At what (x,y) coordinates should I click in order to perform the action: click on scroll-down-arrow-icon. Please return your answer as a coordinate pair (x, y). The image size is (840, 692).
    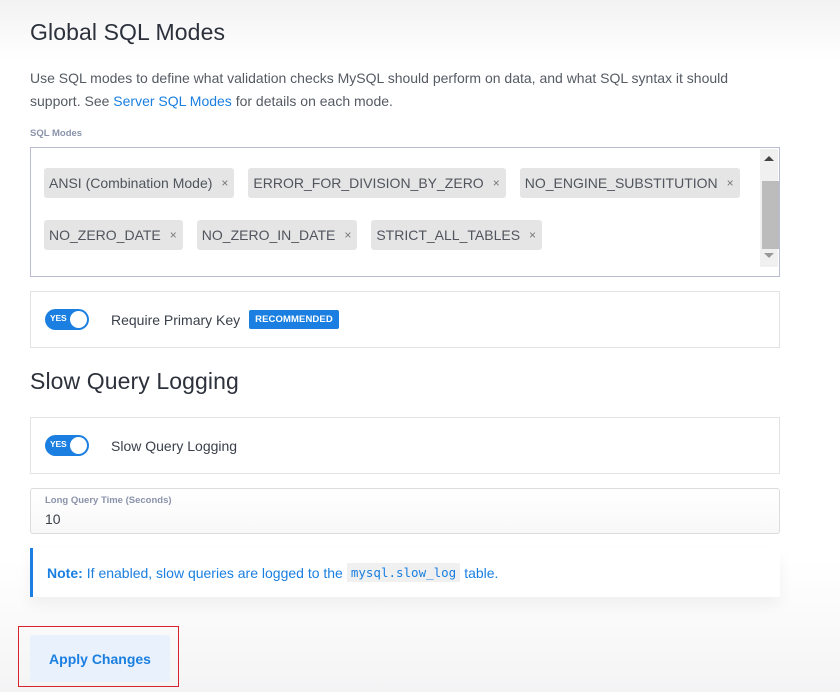
    Looking at the image, I should click on (769, 255).